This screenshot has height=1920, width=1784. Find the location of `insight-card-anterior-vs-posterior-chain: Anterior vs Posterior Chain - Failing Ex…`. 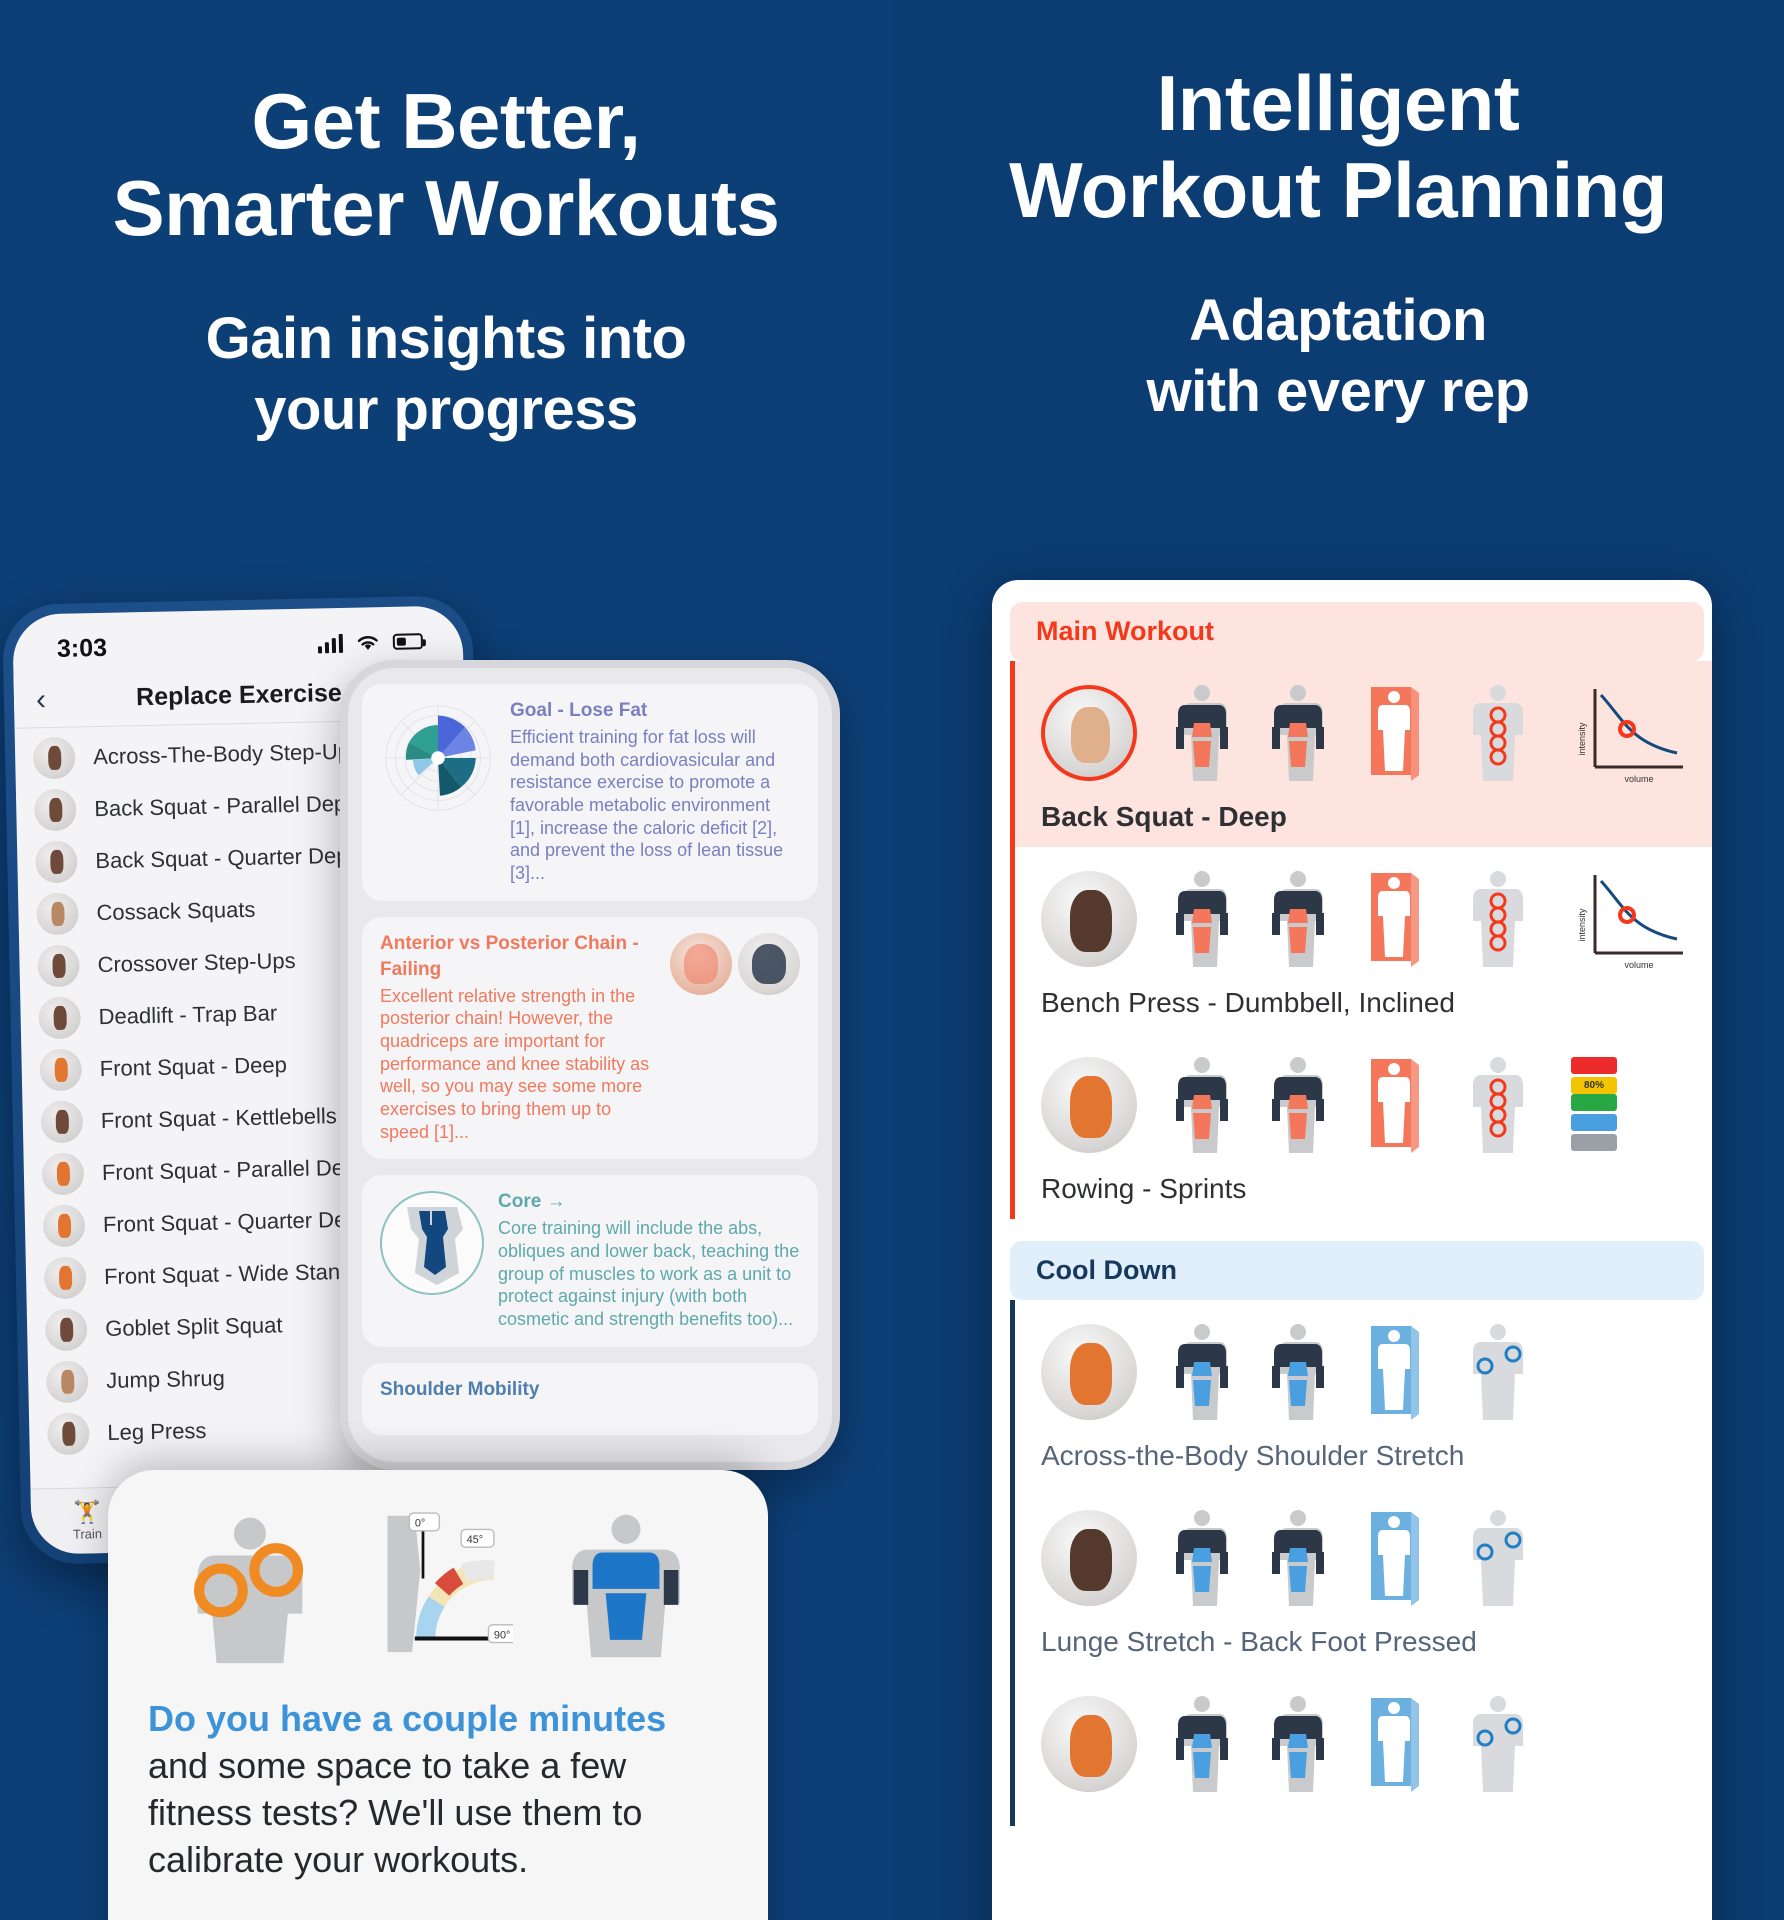

insight-card-anterior-vs-posterior-chain: Anterior vs Posterior Chain - Failing Ex… is located at coordinates (590, 1038).